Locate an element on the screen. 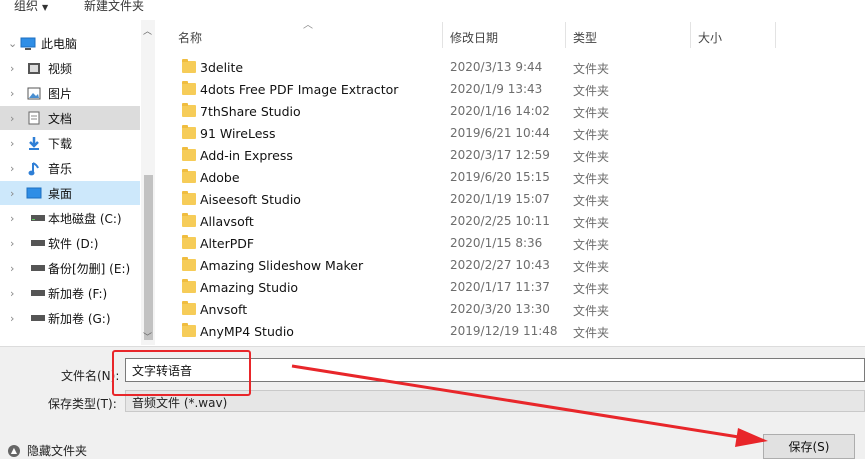 The width and height of the screenshot is (865, 459). annotation-arrow is located at coordinates (529, 405).